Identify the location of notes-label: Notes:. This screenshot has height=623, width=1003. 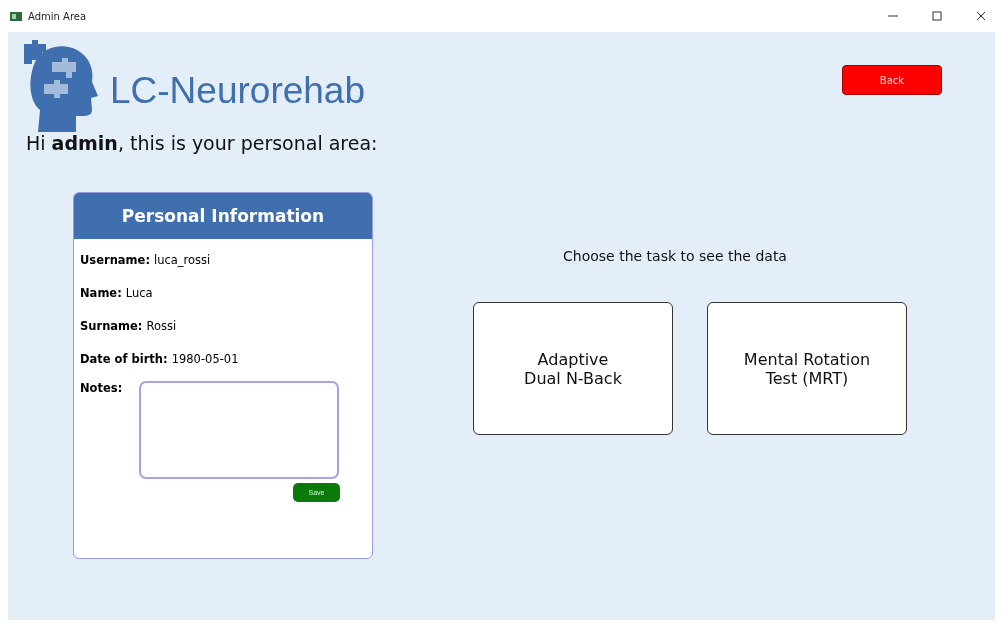
(102, 388).